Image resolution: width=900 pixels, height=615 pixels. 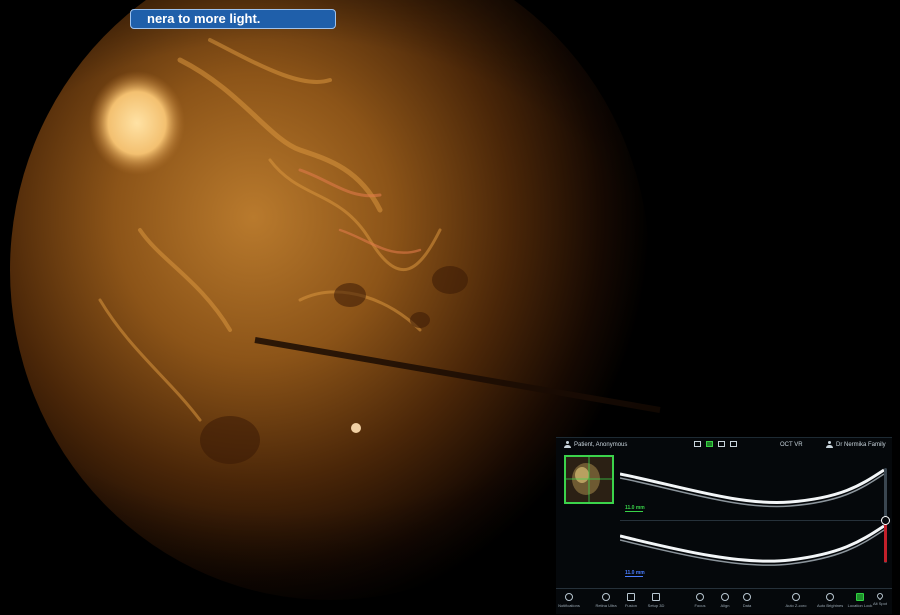 I want to click on depth-slider-fill, so click(x=885, y=541).